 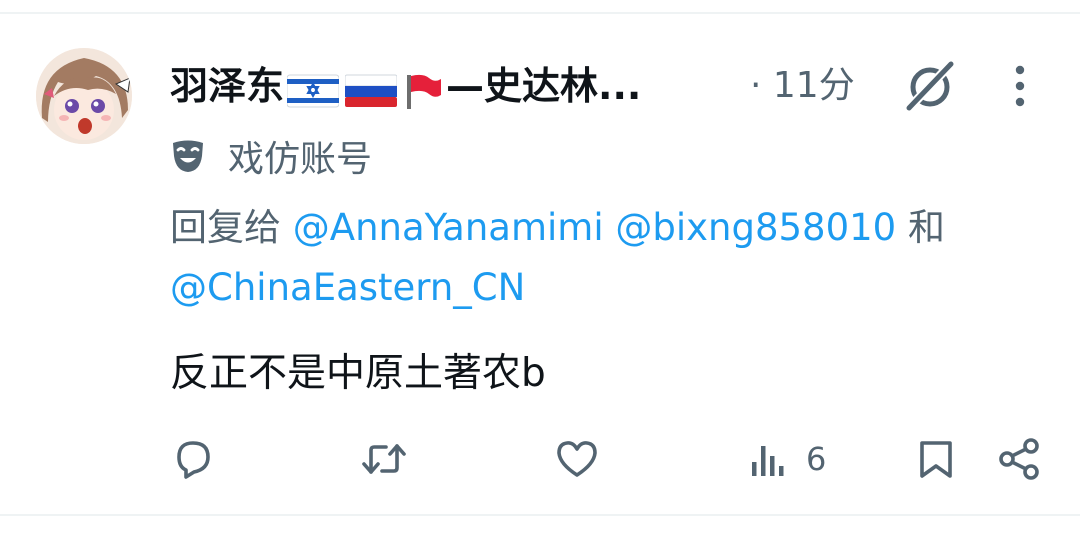 What do you see at coordinates (347, 287) in the screenshot?
I see `mention-link: @ChinaEastern_CN` at bounding box center [347, 287].